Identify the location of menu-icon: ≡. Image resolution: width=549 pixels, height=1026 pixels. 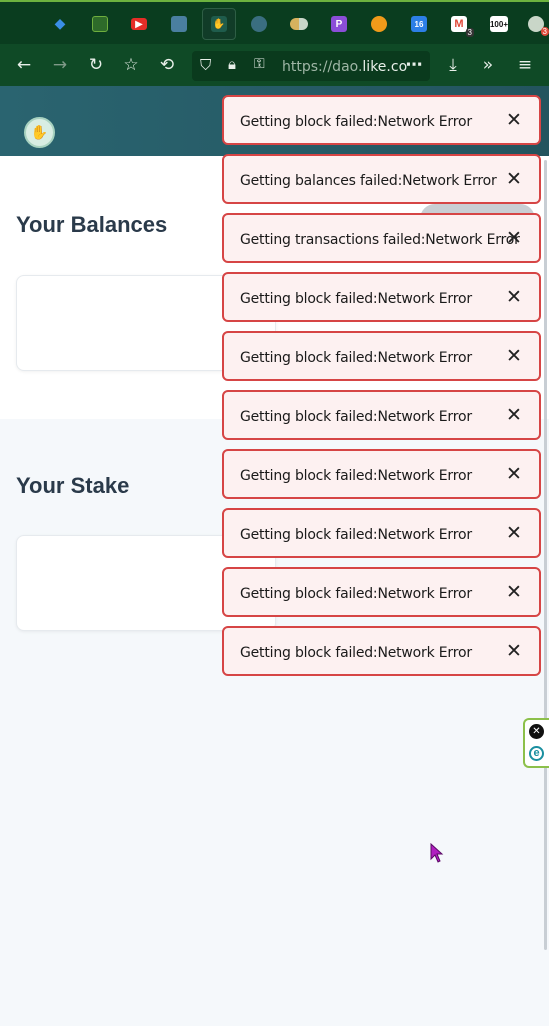
(525, 65).